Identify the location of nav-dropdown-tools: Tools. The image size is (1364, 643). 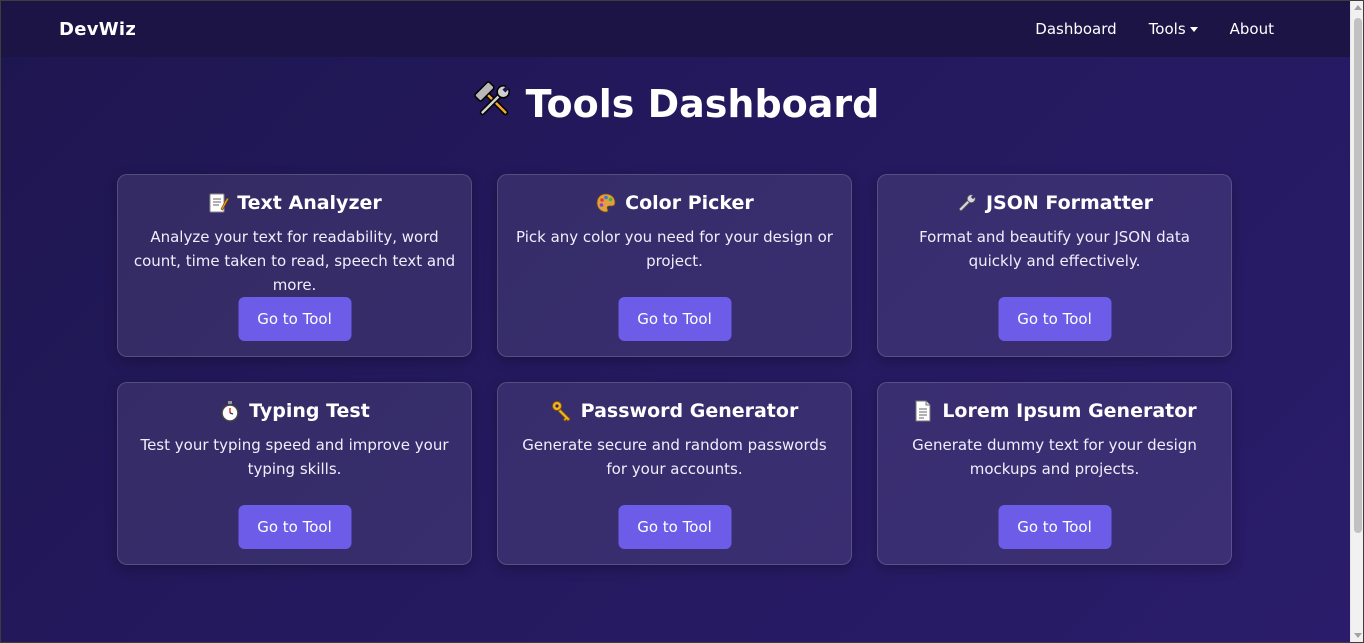
(1173, 29).